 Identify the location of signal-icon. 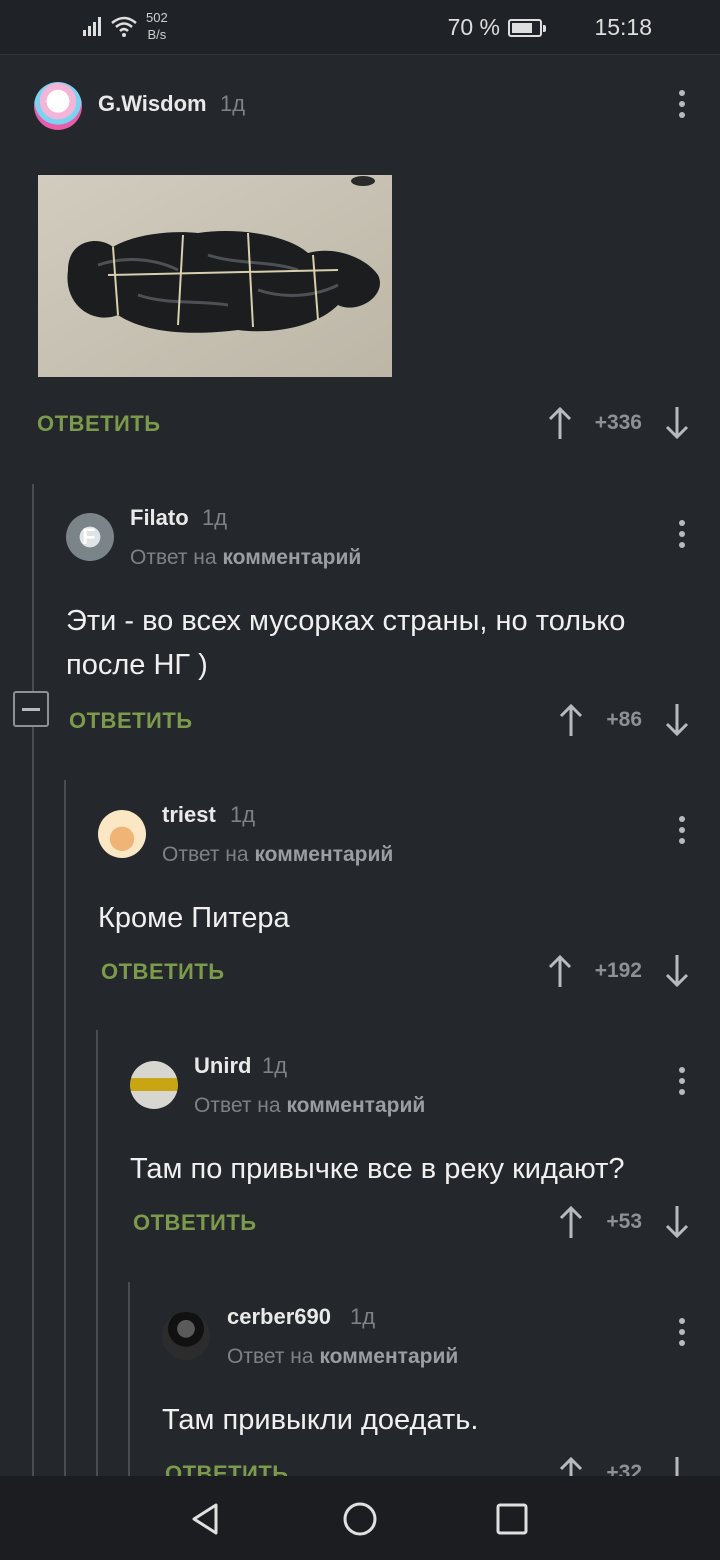
(92, 26).